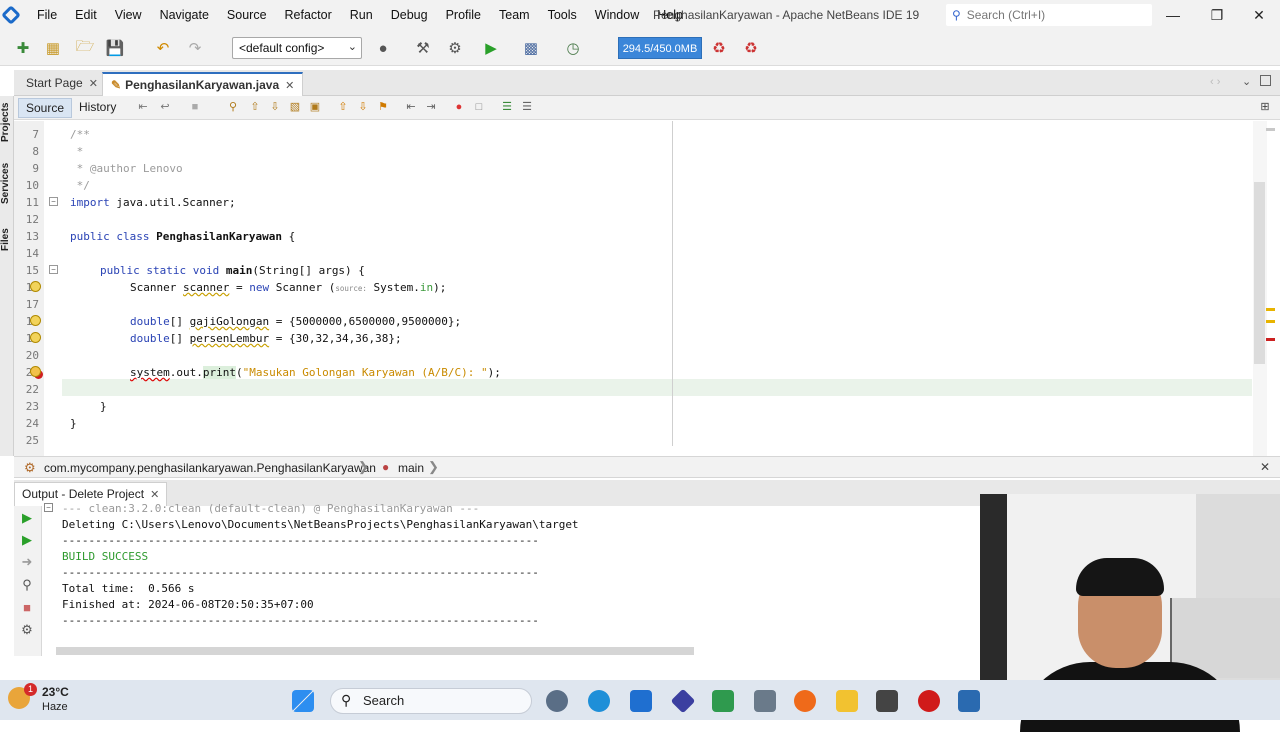 This screenshot has height=732, width=1280. I want to click on scrollbar-thumb, so click(1259, 273).